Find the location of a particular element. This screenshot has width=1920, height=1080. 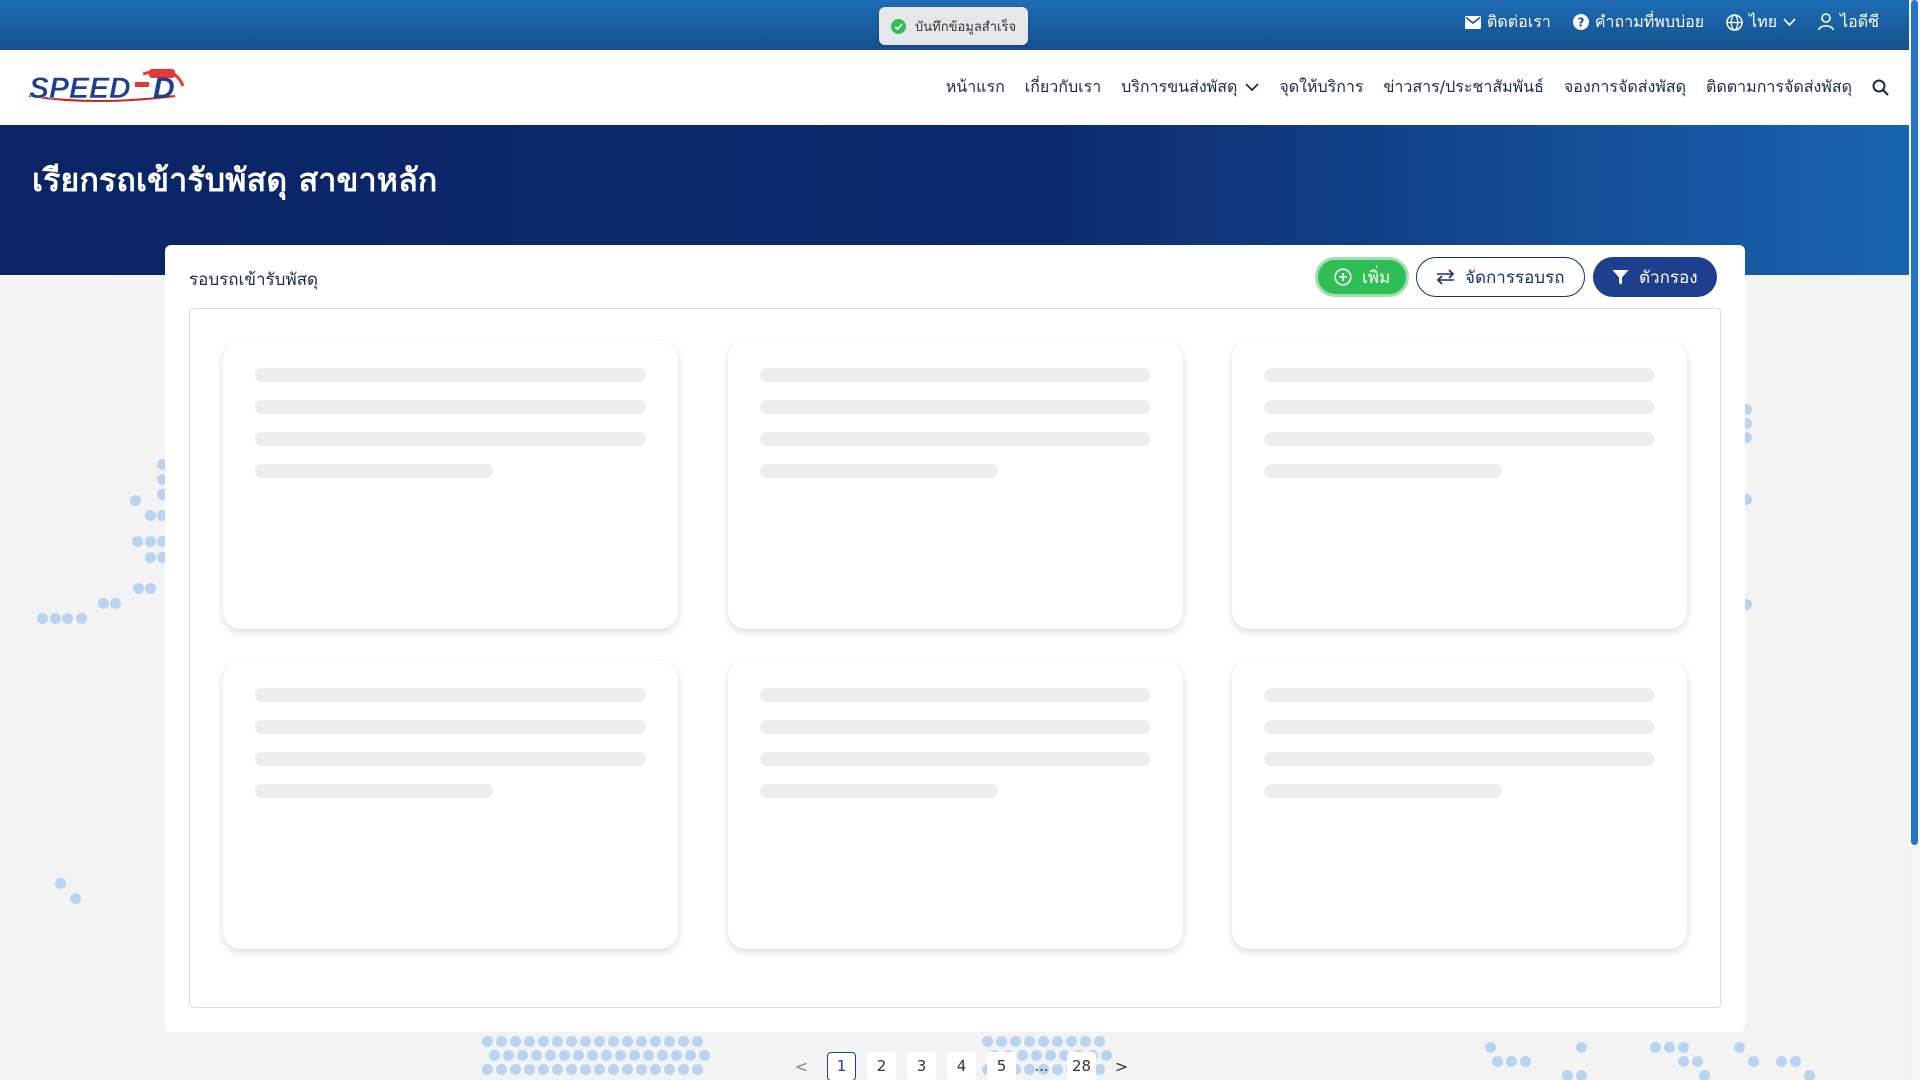

user-label: ไอดีซี is located at coordinates (1859, 21).